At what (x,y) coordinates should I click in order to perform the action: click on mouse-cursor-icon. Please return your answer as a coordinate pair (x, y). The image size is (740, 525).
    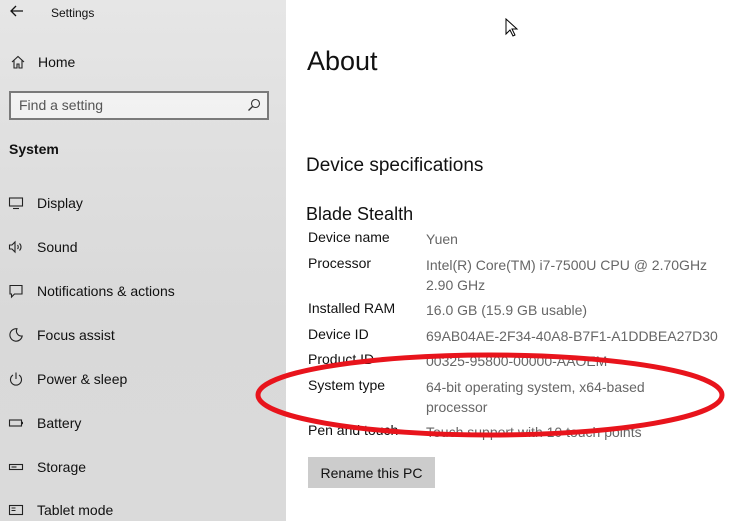
    Looking at the image, I should click on (512, 27).